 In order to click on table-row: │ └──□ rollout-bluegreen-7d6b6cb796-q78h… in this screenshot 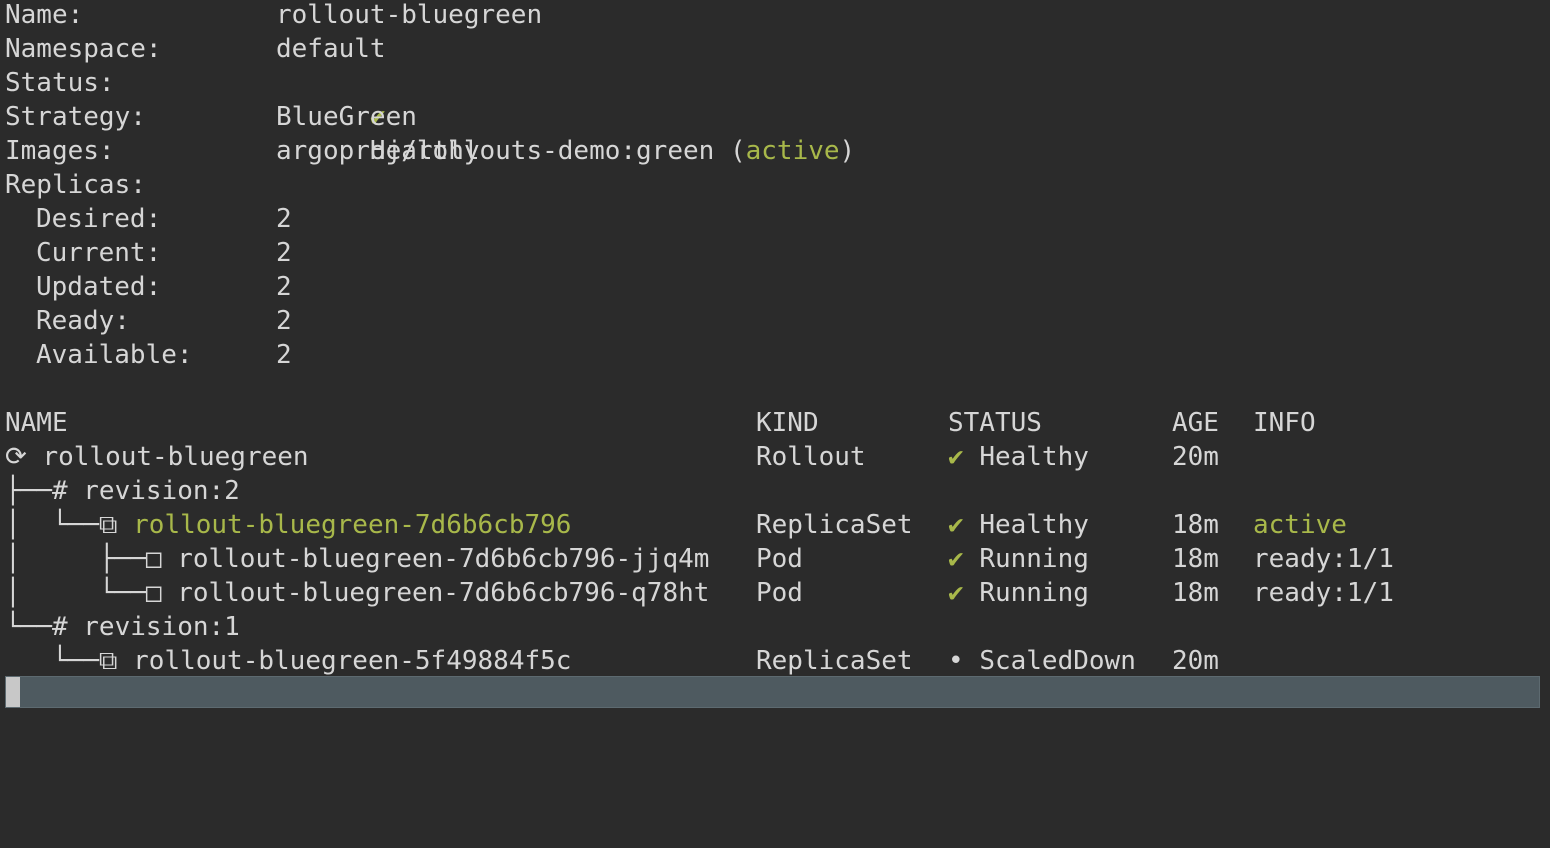, I will do `click(699, 593)`.